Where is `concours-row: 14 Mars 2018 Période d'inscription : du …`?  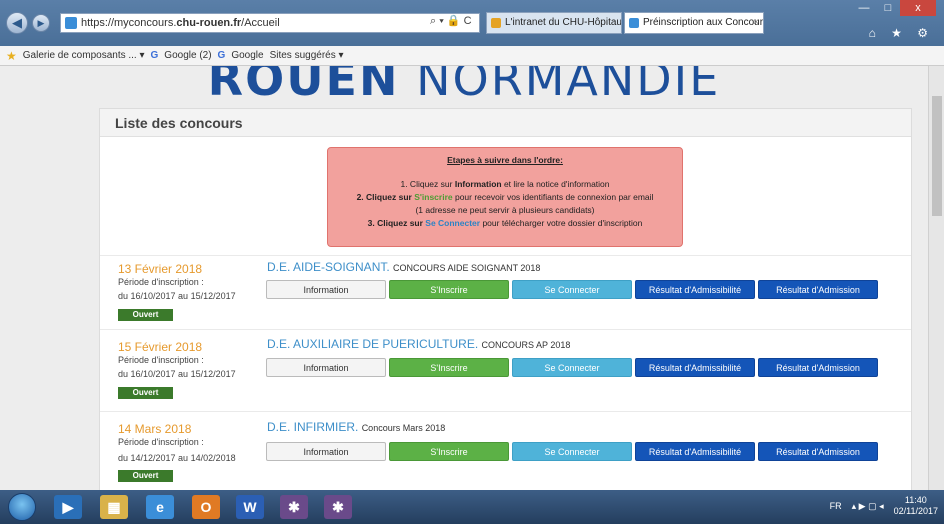 concours-row: 14 Mars 2018 Période d'inscription : du … is located at coordinates (505, 450).